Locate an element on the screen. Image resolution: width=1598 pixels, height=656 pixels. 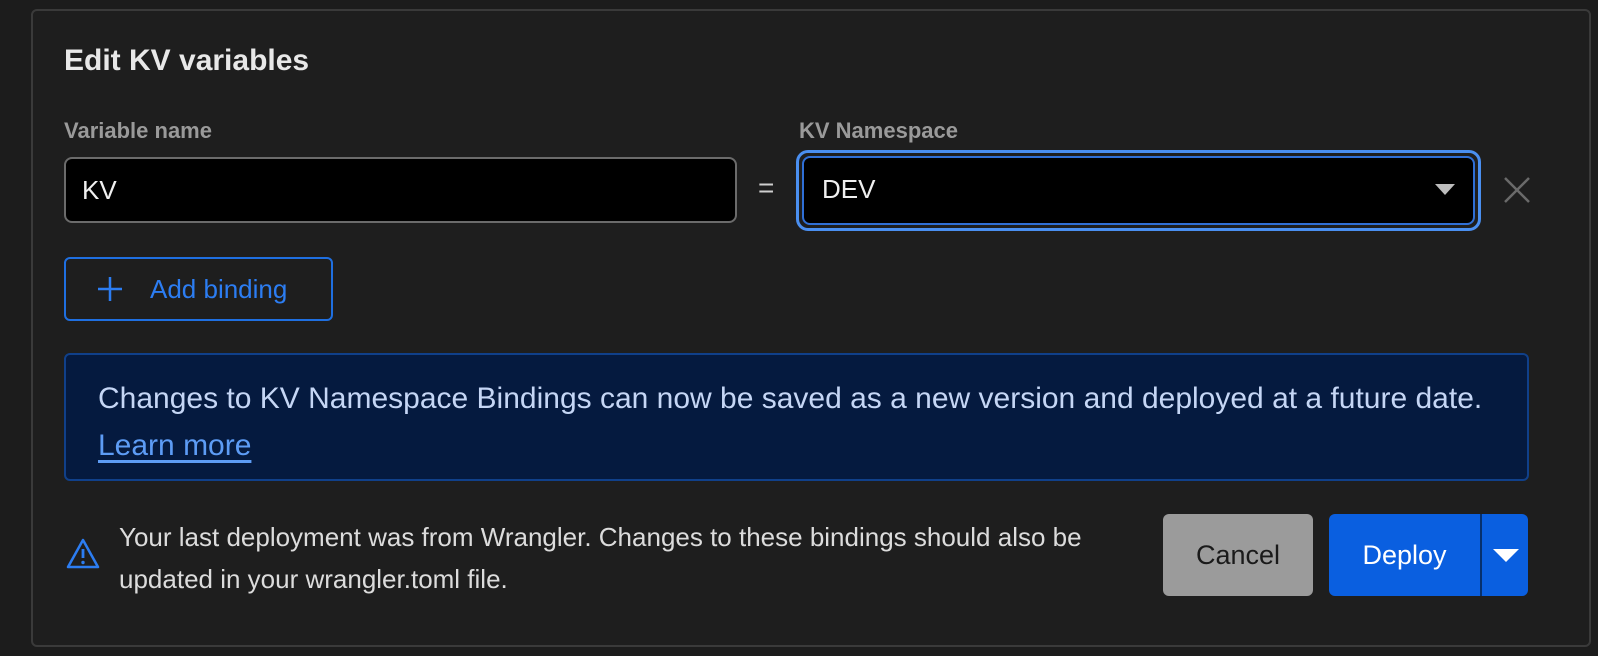
chevron-down-icon is located at coordinates (1506, 555).